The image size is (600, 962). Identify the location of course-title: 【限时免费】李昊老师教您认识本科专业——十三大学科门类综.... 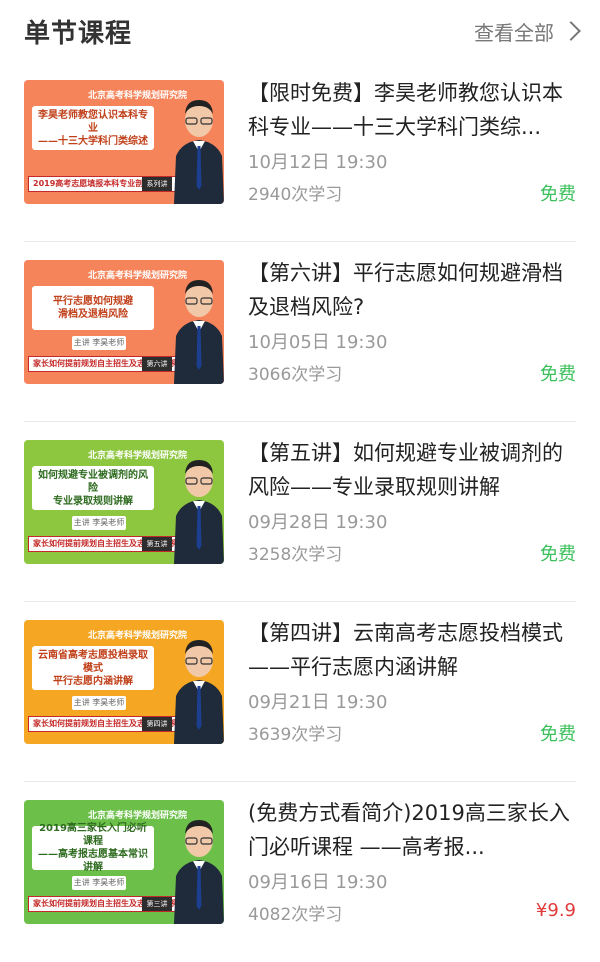
(405, 110).